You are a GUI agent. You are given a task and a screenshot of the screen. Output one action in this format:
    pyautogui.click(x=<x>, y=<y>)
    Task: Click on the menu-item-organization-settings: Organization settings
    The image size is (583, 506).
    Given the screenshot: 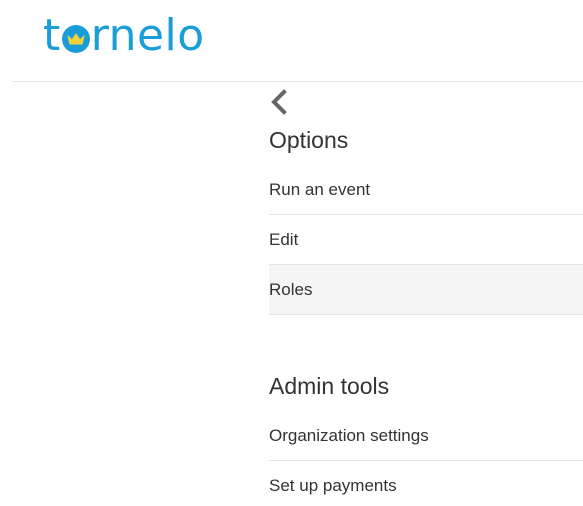 What is the action you would take?
    pyautogui.click(x=426, y=436)
    